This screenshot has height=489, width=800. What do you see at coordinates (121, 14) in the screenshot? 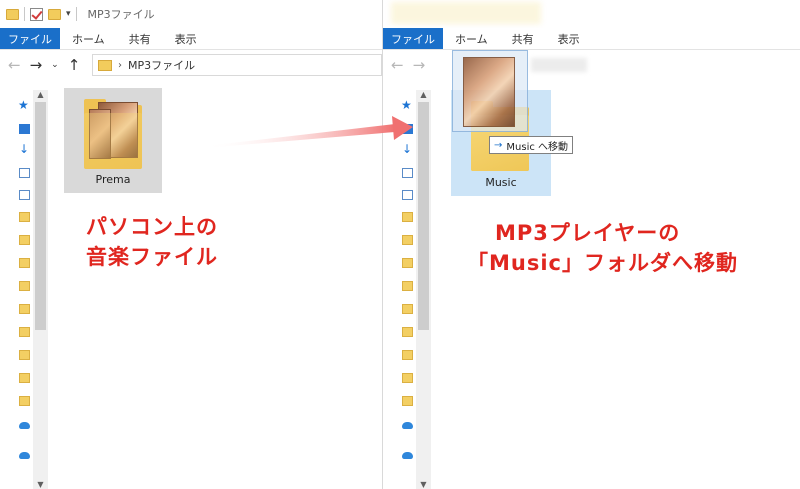
I see `window-title: MP3ファイル` at bounding box center [121, 14].